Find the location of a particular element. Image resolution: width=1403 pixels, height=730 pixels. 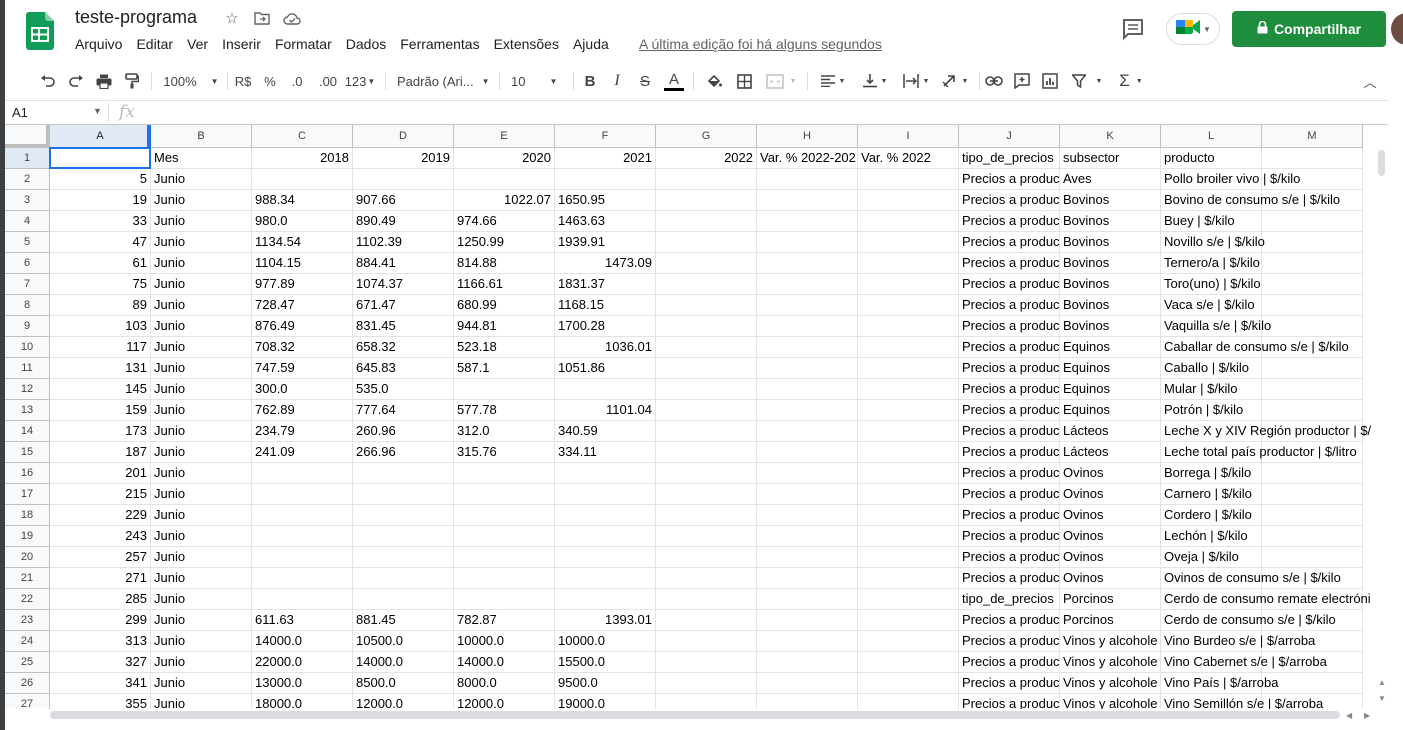

horizontal-scroll-thumb is located at coordinates (695, 715).